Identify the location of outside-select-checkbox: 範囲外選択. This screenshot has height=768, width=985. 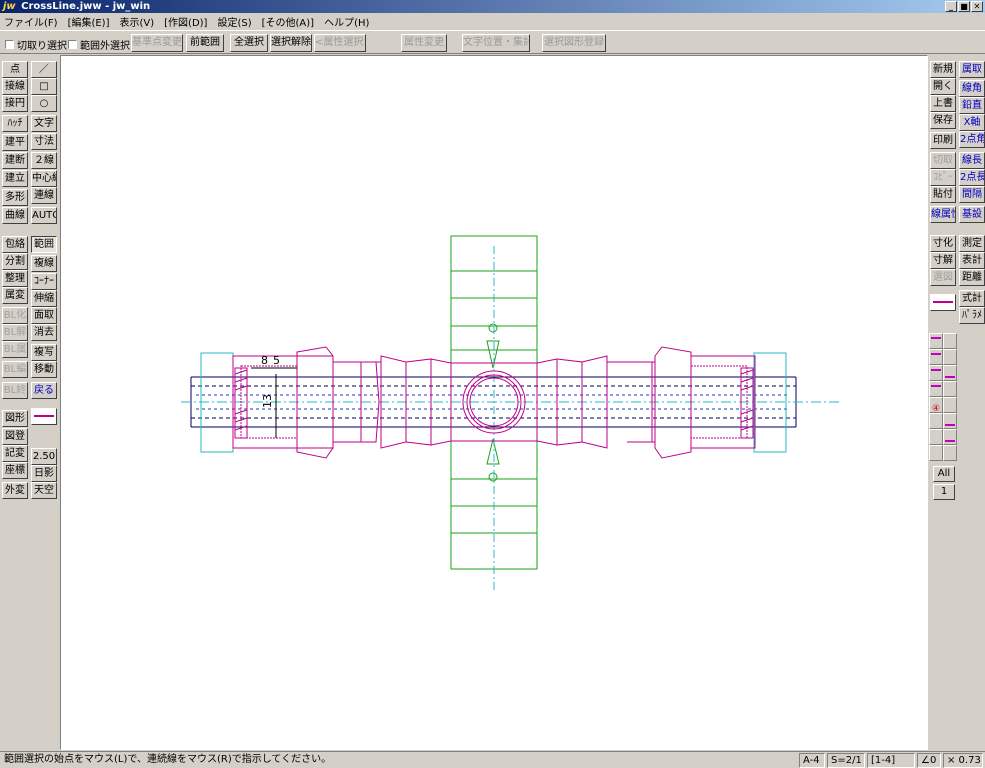
(99, 44).